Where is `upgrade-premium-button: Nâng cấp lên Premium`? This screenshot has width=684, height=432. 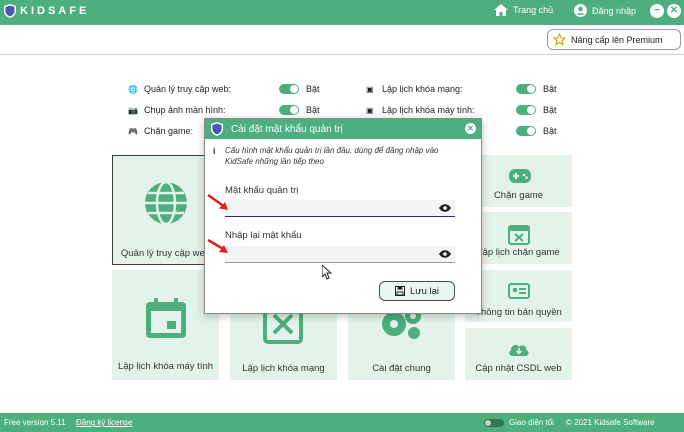 upgrade-premium-button: Nâng cấp lên Premium is located at coordinates (614, 39).